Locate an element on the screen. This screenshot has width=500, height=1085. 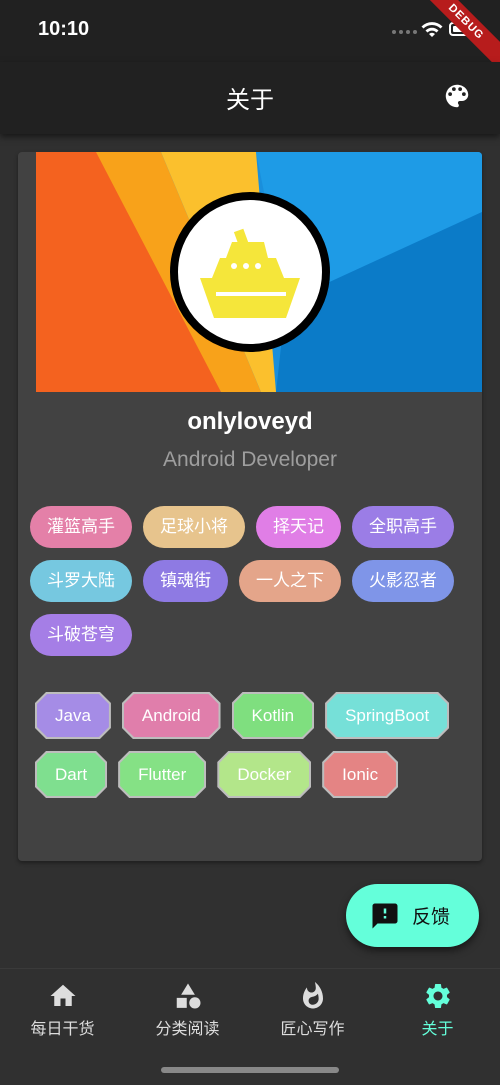
nav-item-writing: 匠心写作 is located at coordinates (312, 1010).